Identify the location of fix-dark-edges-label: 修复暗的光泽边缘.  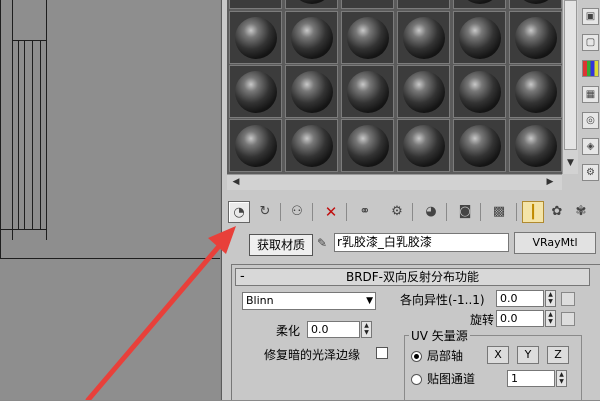
(312, 355).